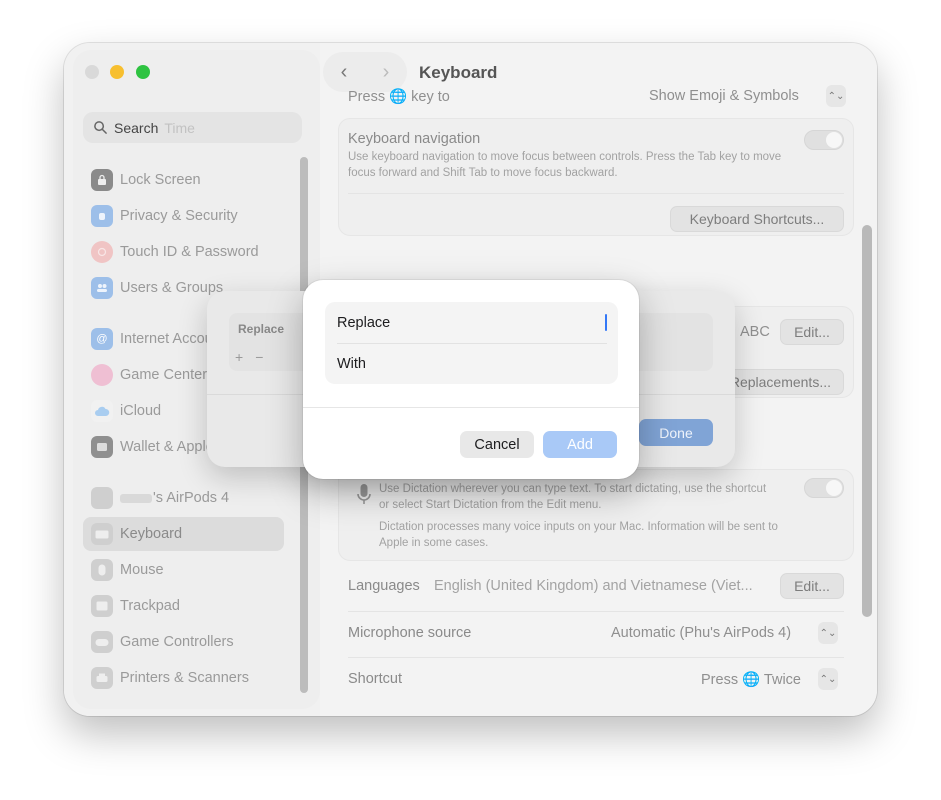 The height and width of the screenshot is (800, 941). What do you see at coordinates (102, 216) in the screenshot?
I see `hand-icon` at bounding box center [102, 216].